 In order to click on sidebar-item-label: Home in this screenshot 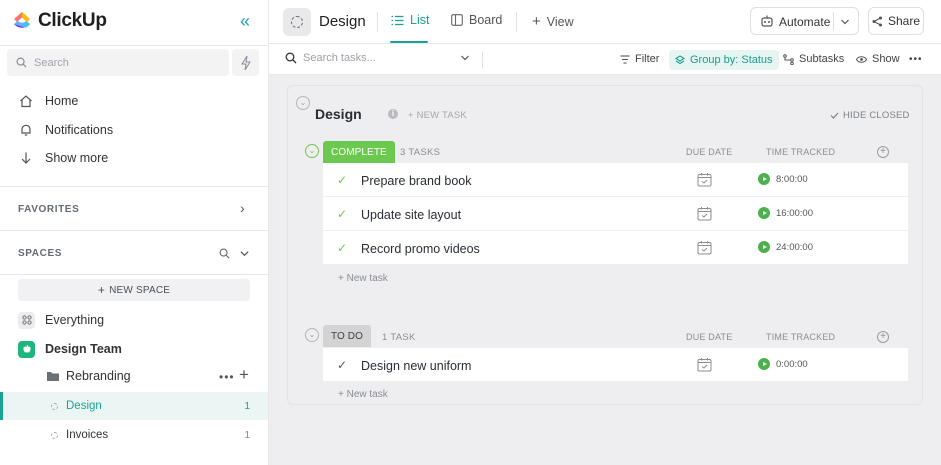, I will do `click(62, 101)`.